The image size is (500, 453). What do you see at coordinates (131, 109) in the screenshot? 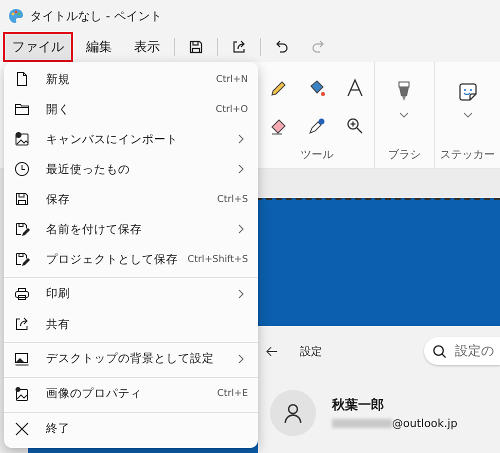
I see `menu-item: 開く Ctrl+O` at bounding box center [131, 109].